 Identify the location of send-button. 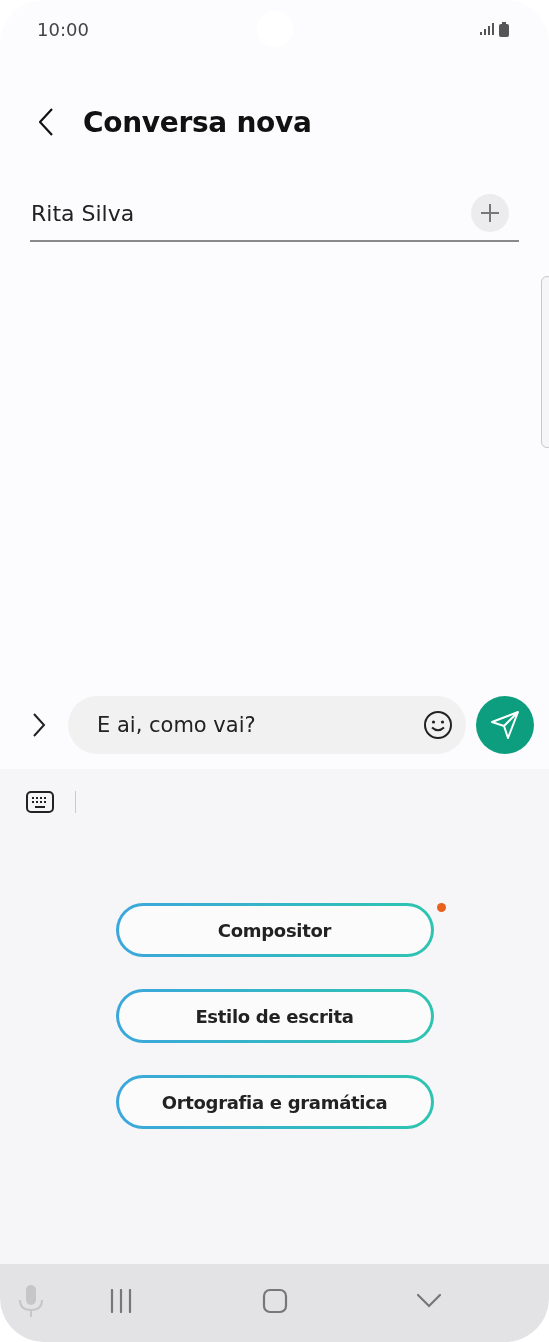
(505, 725).